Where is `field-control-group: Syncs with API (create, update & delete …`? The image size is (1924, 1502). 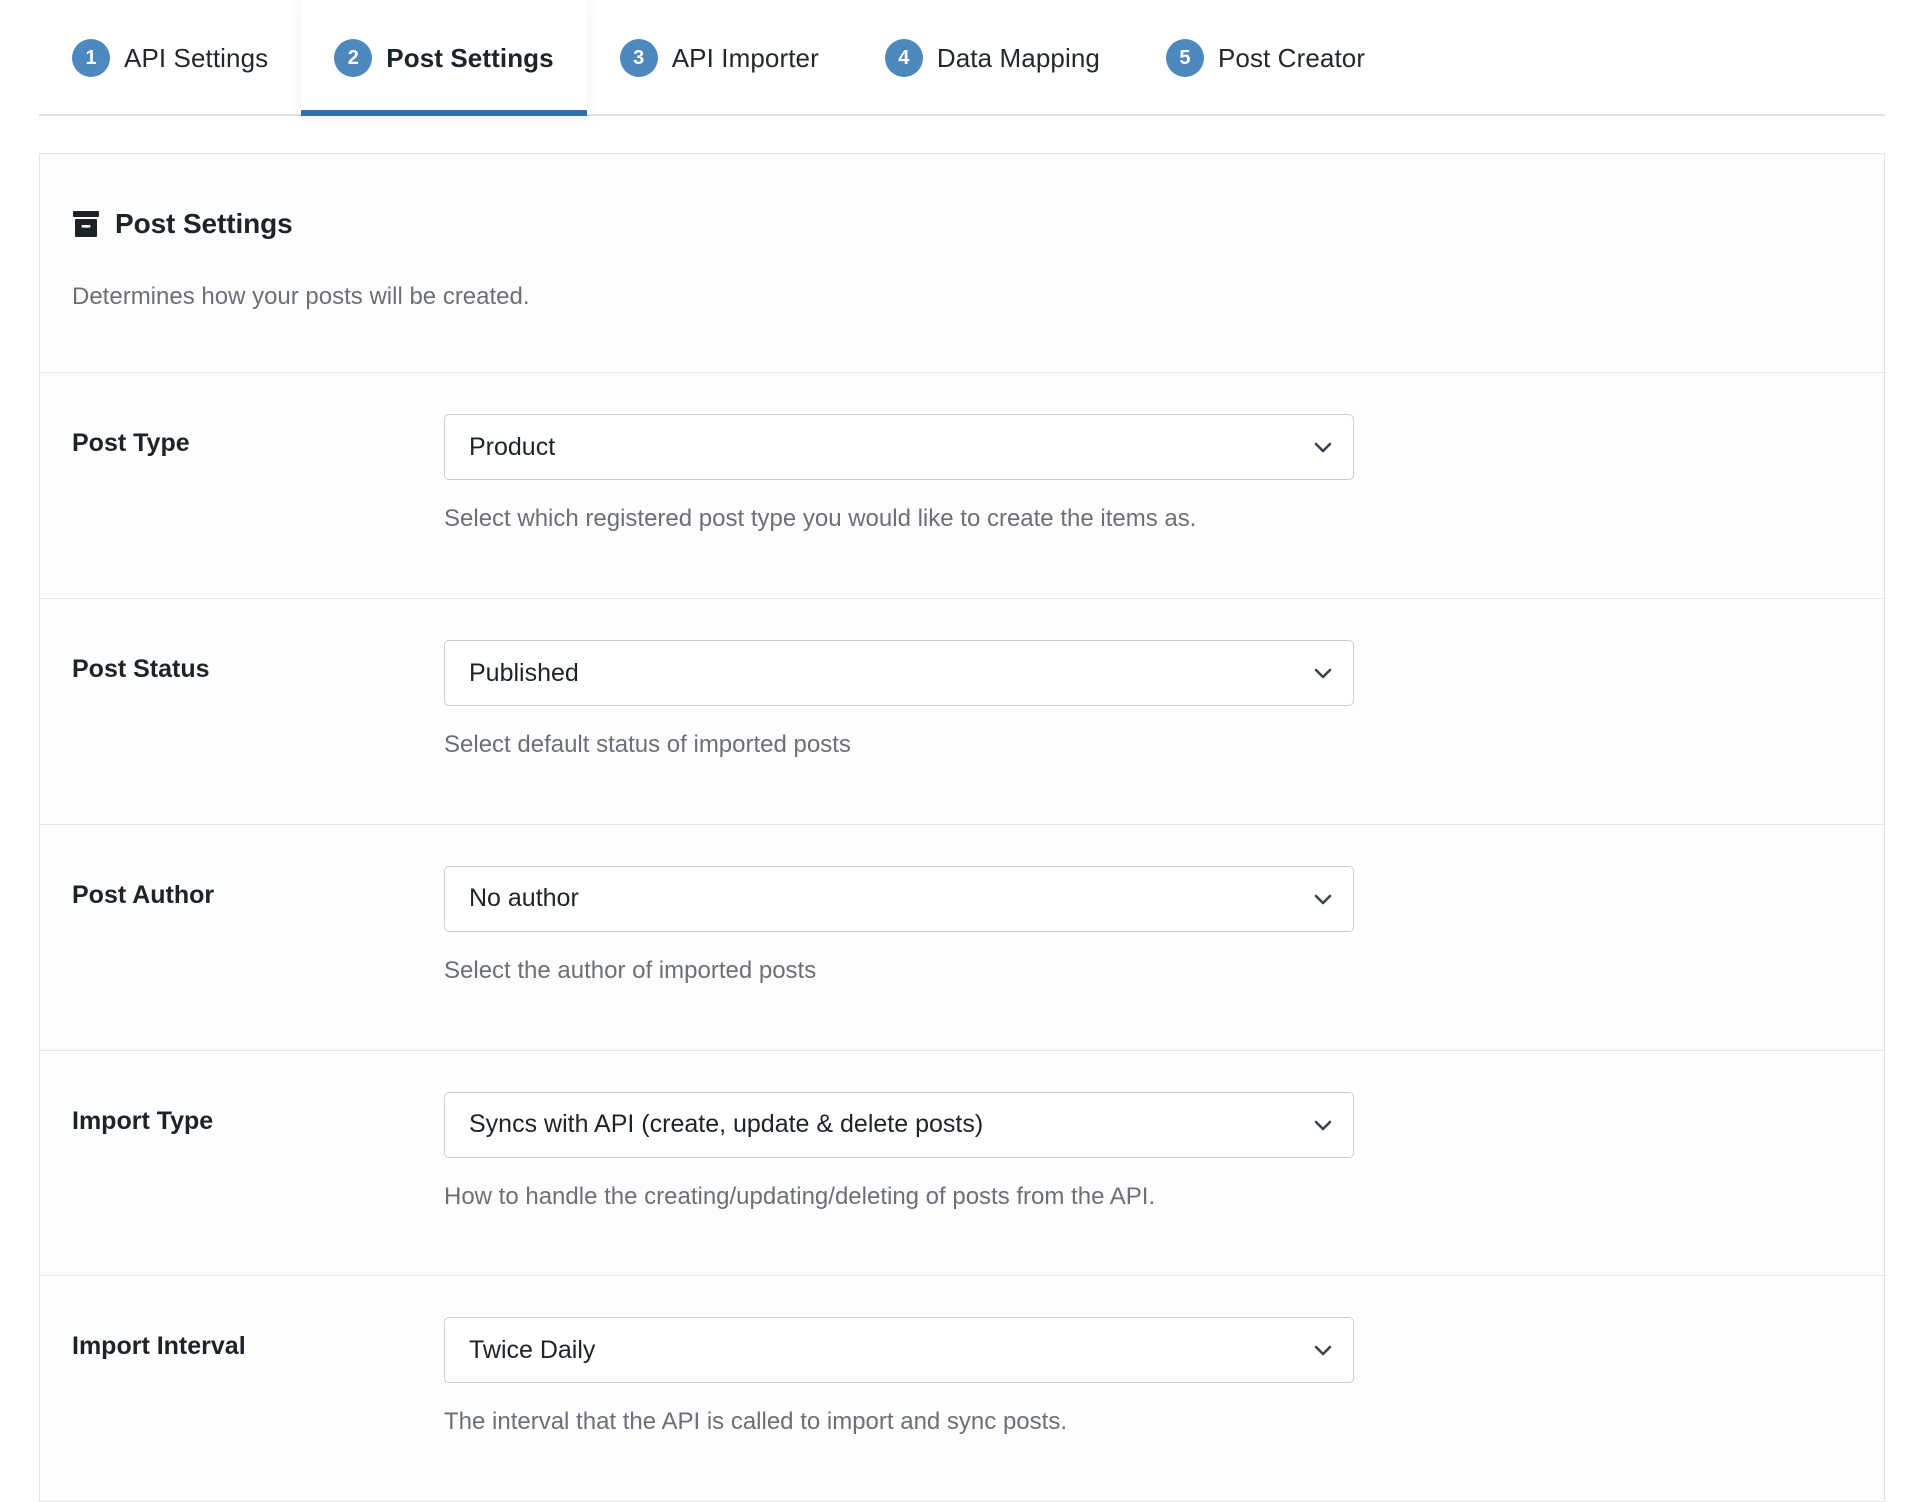
field-control-group: Syncs with API (create, update & delete … is located at coordinates (1148, 1163).